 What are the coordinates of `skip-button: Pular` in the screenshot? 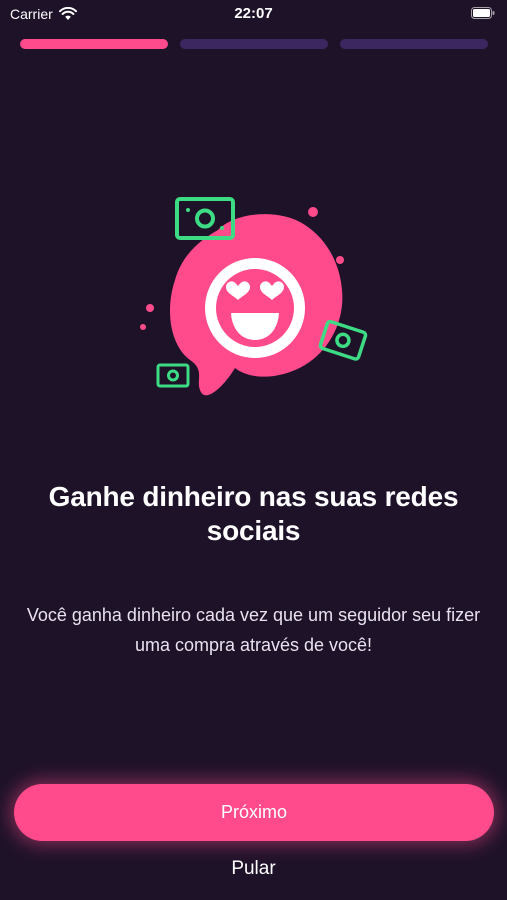 It's located at (253, 869).